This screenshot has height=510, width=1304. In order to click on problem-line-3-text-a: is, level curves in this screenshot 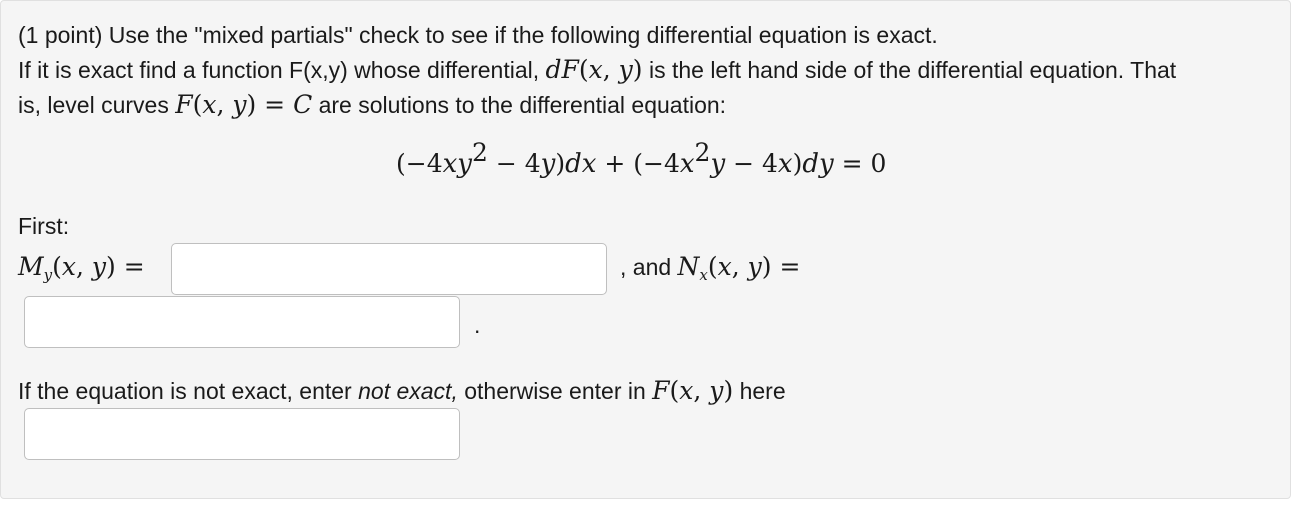, I will do `click(93, 105)`.